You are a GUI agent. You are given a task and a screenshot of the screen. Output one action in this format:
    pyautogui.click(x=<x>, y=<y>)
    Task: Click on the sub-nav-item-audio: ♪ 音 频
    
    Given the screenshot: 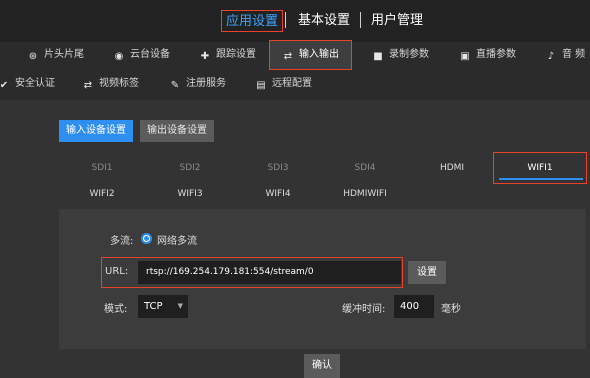 What is the action you would take?
    pyautogui.click(x=565, y=55)
    